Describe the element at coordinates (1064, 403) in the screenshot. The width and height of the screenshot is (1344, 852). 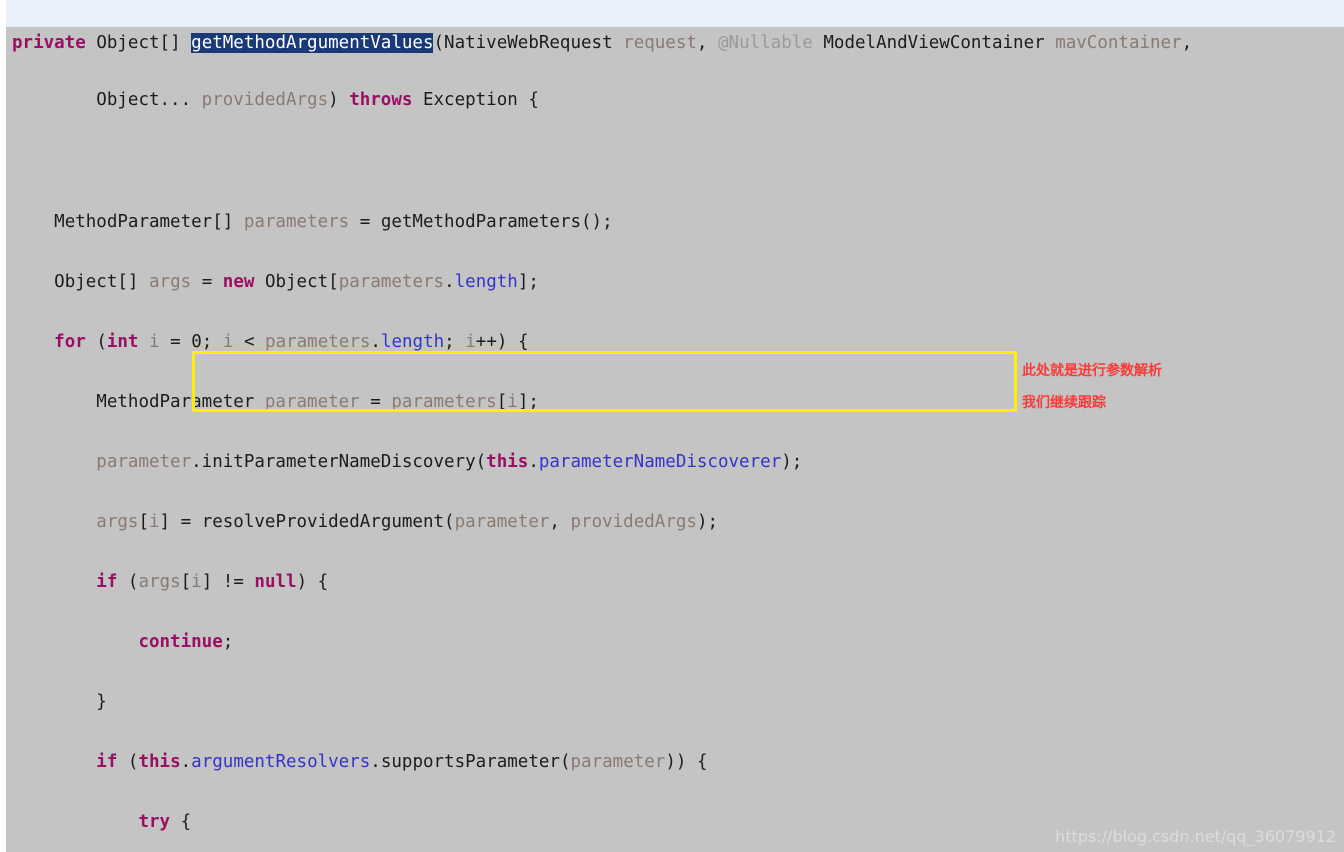
I see `annotation-text-keep-tracing: 我们继续跟踪` at that location.